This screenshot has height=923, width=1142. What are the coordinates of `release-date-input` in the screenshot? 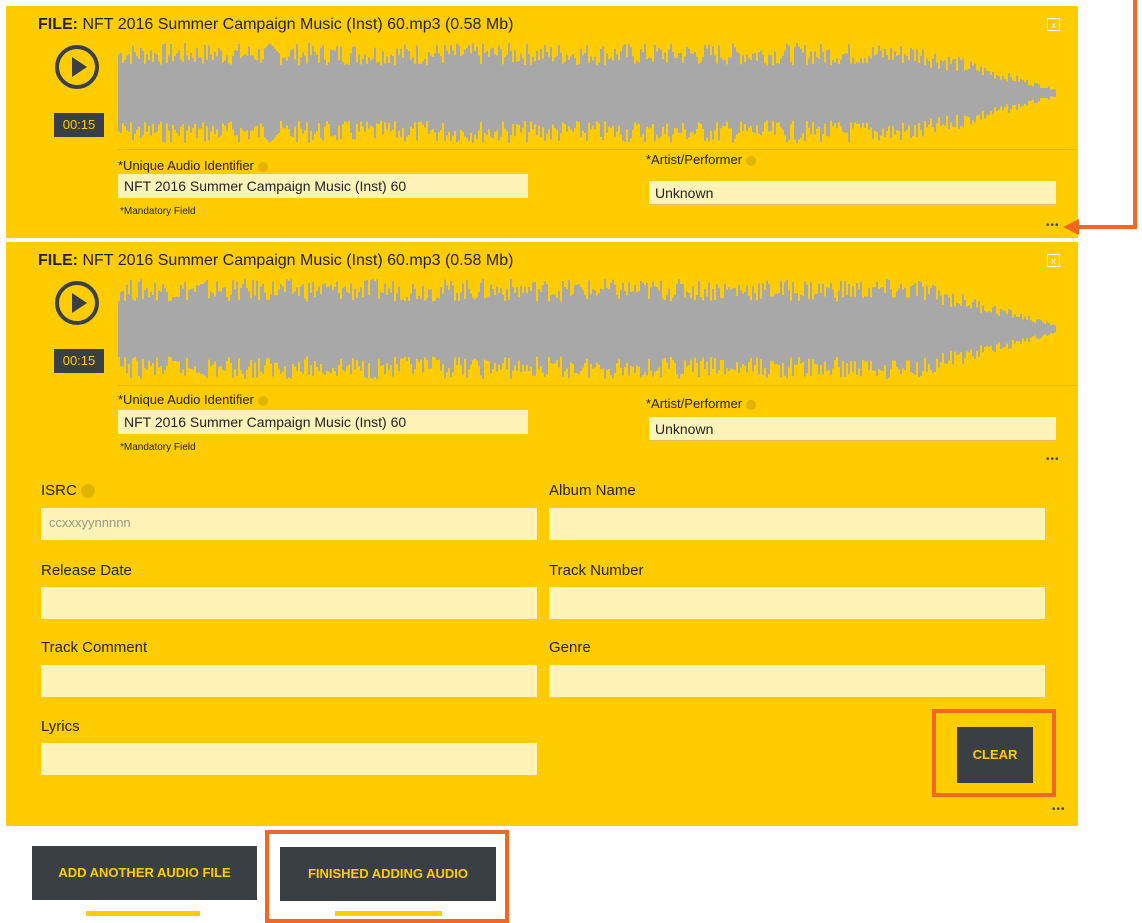 It's located at (289, 603).